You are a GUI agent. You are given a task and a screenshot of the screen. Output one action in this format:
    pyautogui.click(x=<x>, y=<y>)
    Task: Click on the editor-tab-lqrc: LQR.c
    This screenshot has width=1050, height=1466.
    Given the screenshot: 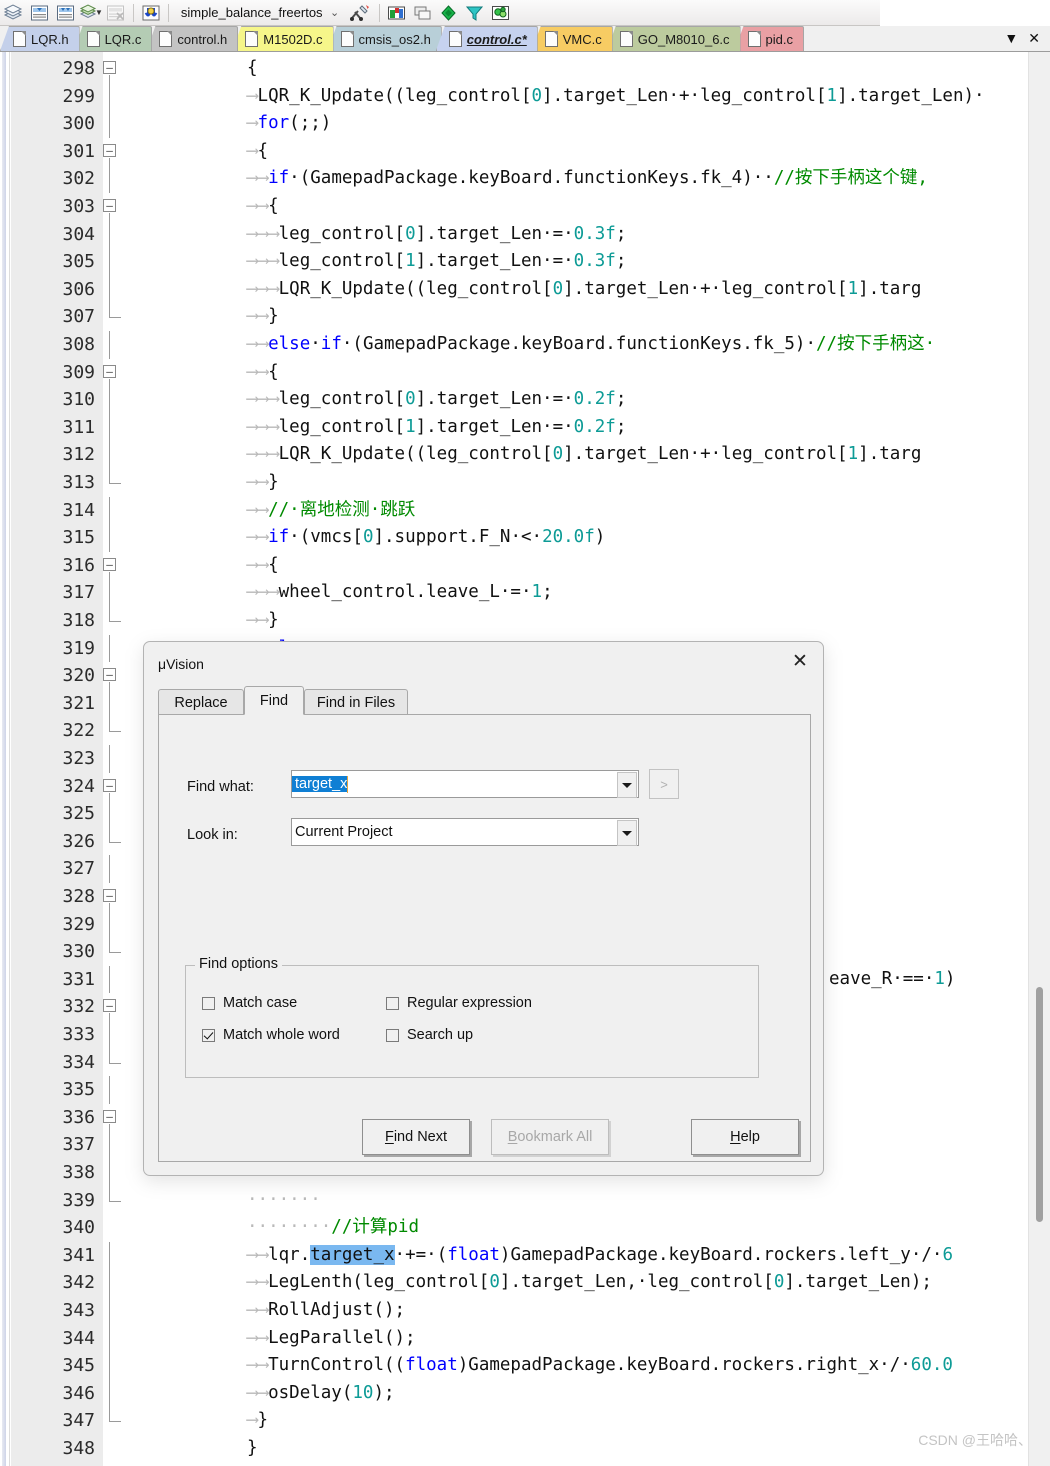 What is the action you would take?
    pyautogui.click(x=113, y=38)
    